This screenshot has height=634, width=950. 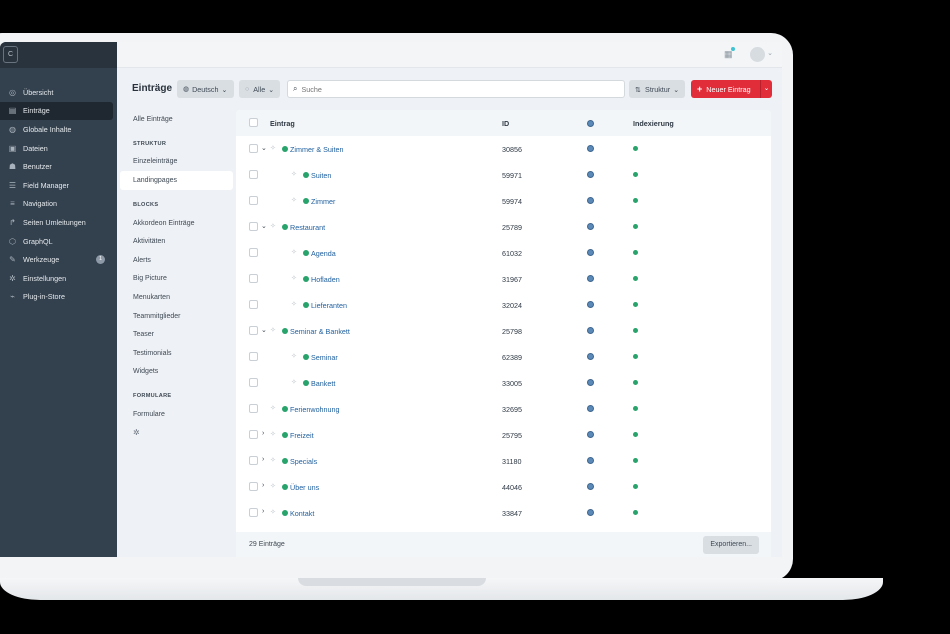 I want to click on source-item: Menukarten, so click(x=176, y=297).